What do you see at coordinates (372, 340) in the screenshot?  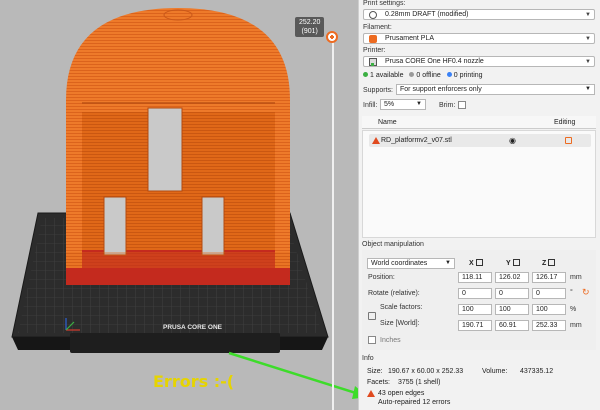 I see `inches-checkbox` at bounding box center [372, 340].